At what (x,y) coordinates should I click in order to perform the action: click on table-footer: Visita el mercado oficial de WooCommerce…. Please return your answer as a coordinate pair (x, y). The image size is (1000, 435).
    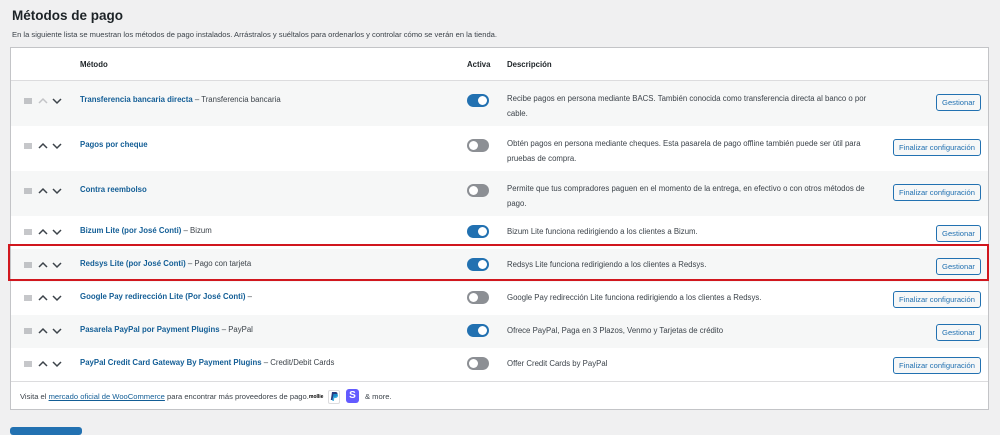
    Looking at the image, I should click on (499, 396).